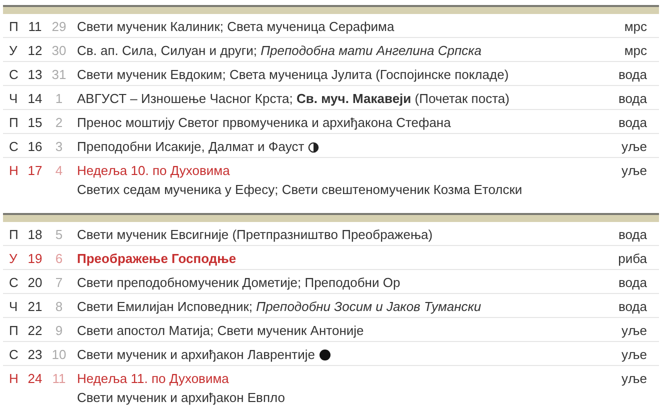  I want to click on feast-title: Свети преподобномученик Дометије; Преподобни Ор, so click(238, 283).